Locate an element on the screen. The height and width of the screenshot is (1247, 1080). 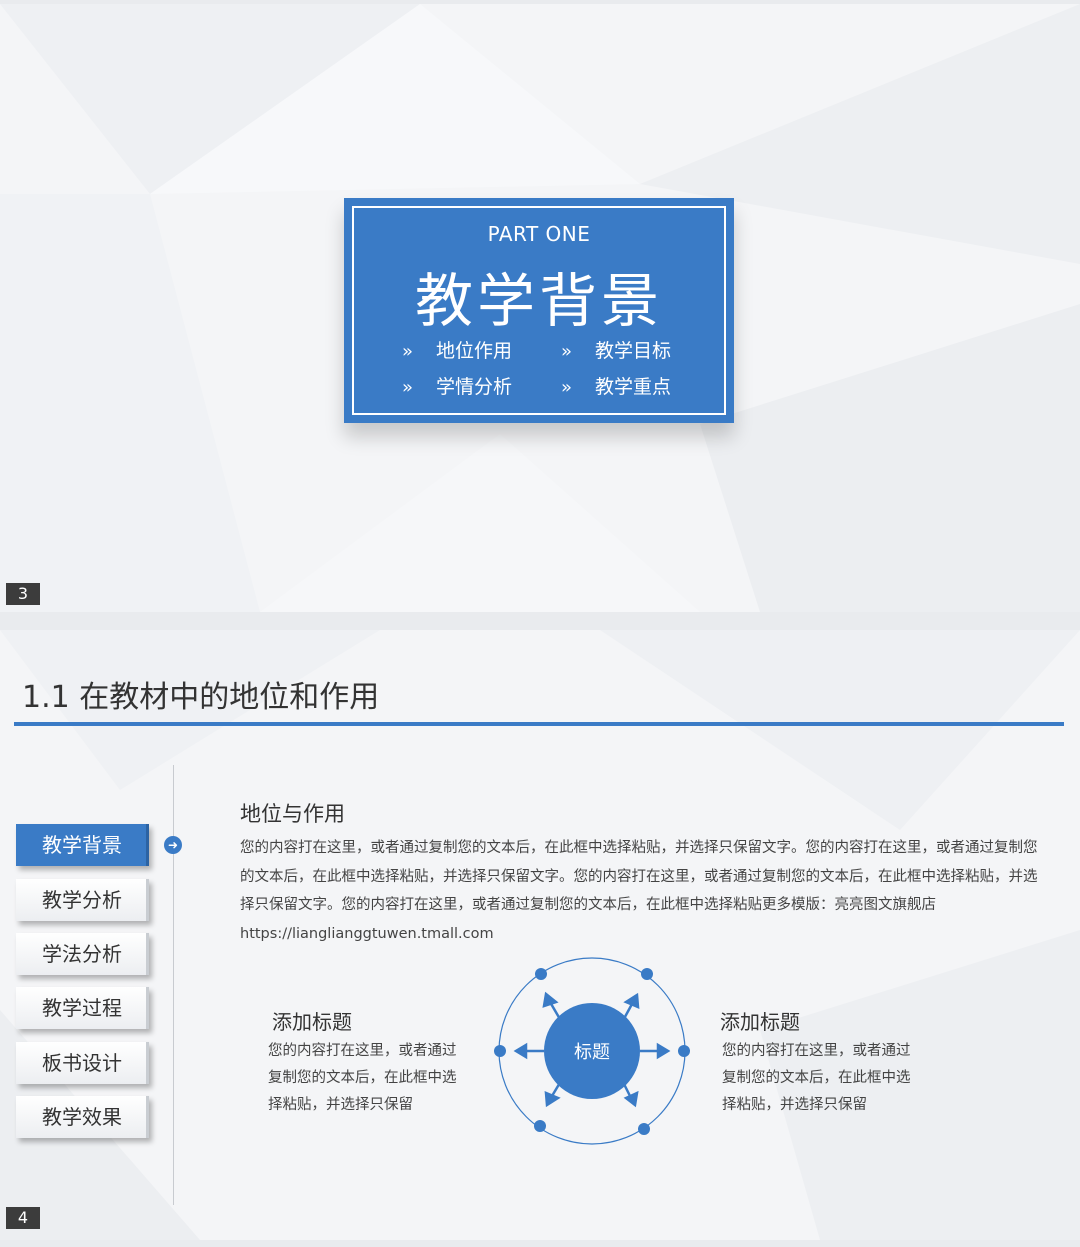
section-item-label: 教学目标 is located at coordinates (633, 351).